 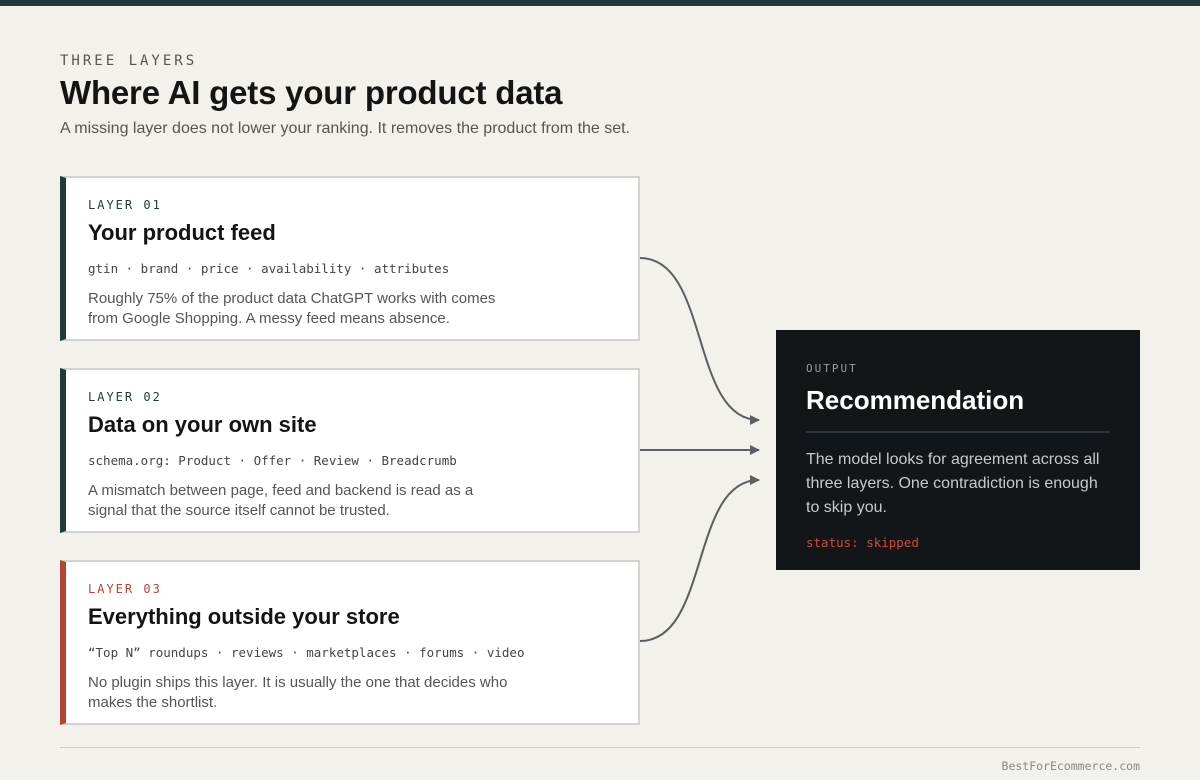 I want to click on footer-credit: BestForEcommerce.com, so click(x=1070, y=766).